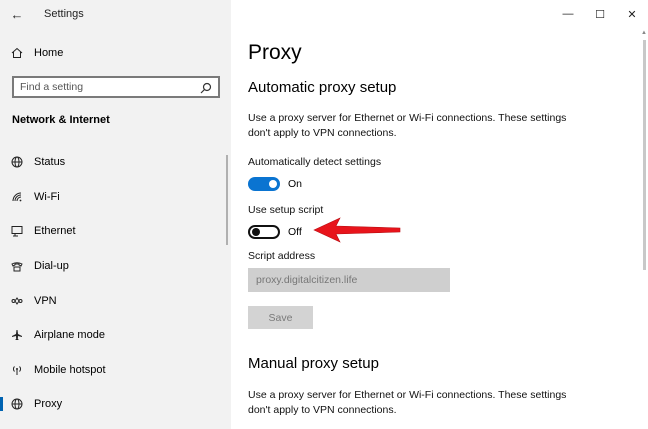 This screenshot has width=648, height=429. I want to click on ethernet-icon, so click(17, 231).